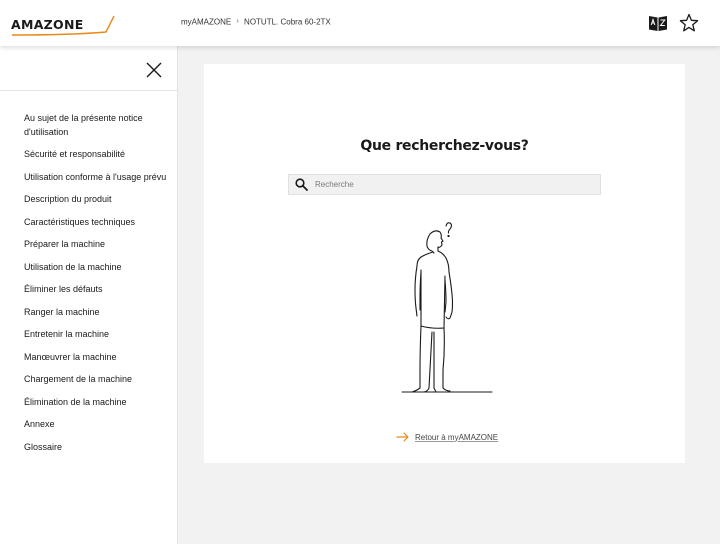 Image resolution: width=720 pixels, height=544 pixels. Describe the element at coordinates (206, 21) in the screenshot. I see `breadcrumb-root: myAMAZONE` at that location.